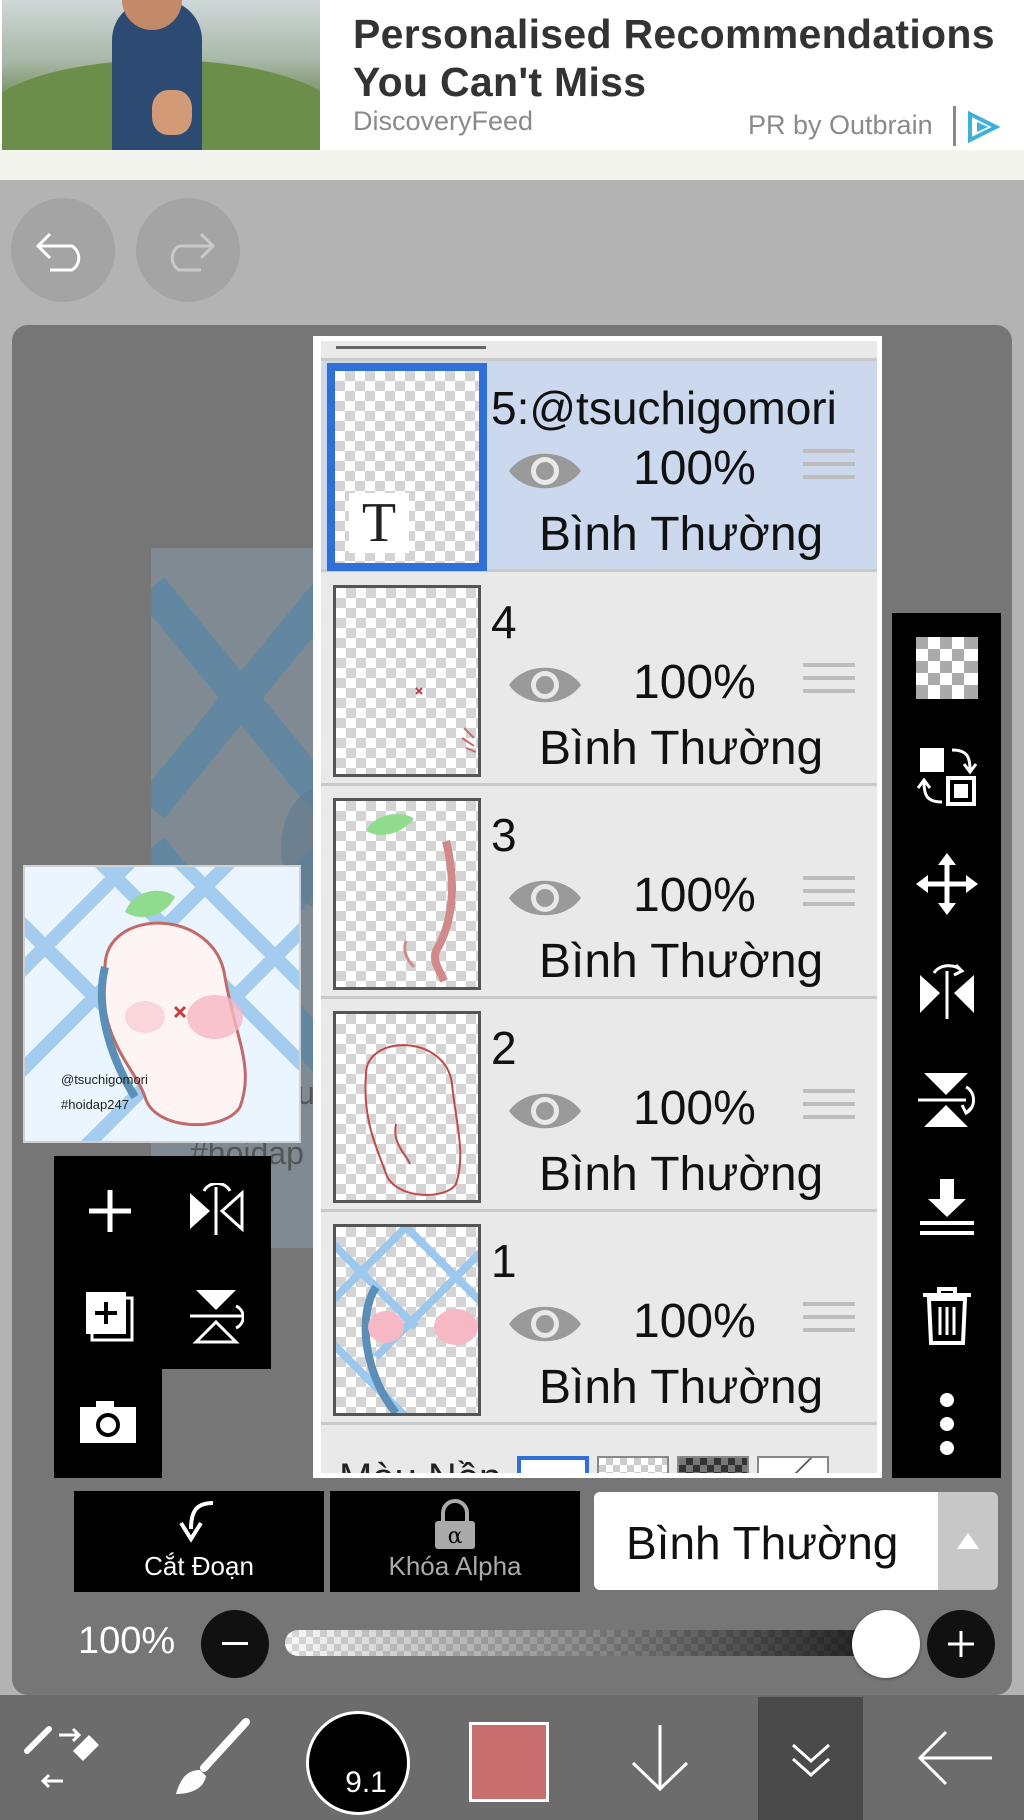 The image size is (1024, 1820). Describe the element at coordinates (983, 127) in the screenshot. I see `outbrain-logo-icon` at that location.